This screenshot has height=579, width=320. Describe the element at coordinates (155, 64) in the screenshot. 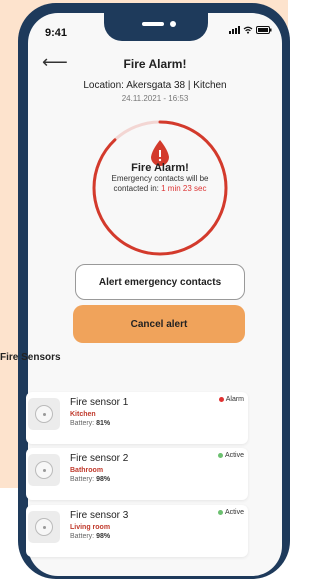

I see `page-title: Fire Alarm!` at that location.